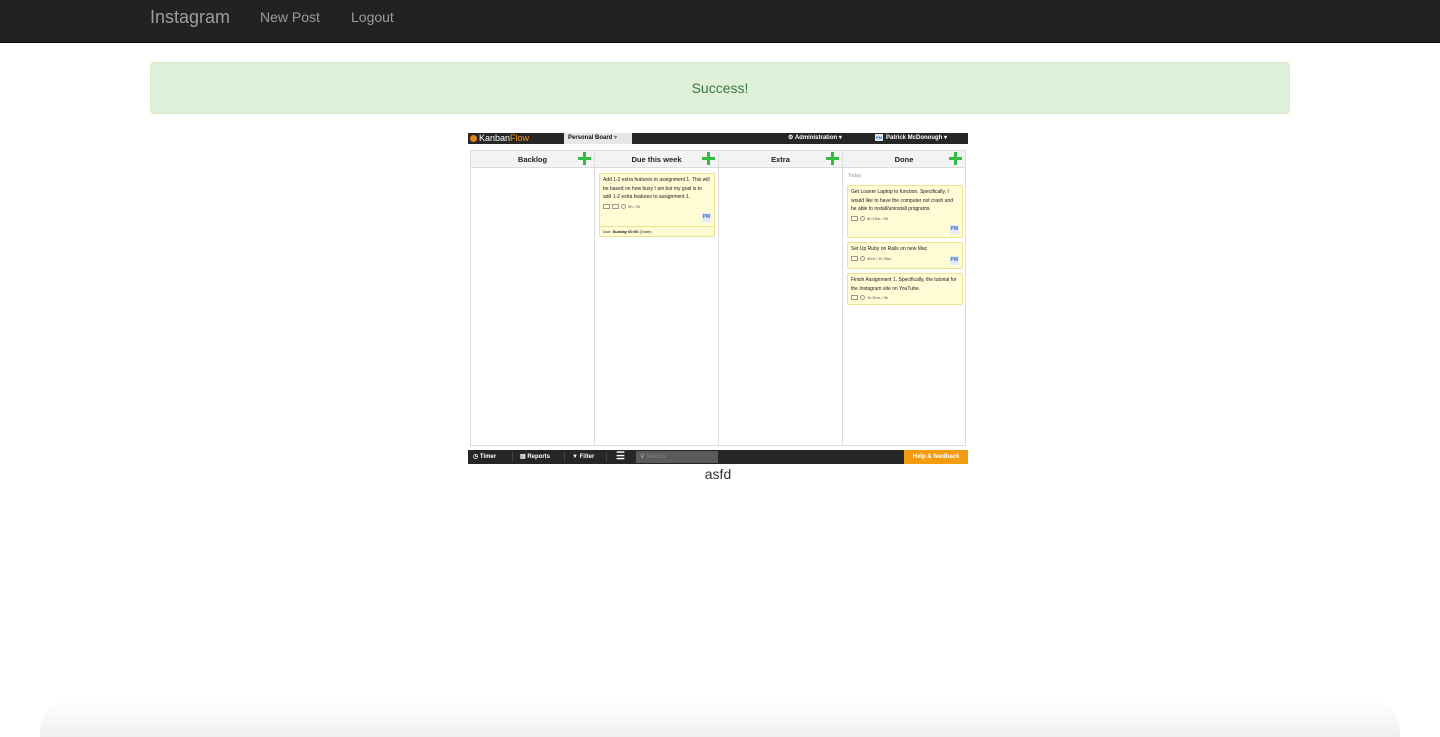  I want to click on kanbanflow-logo: KanbanFlow, so click(499, 138).